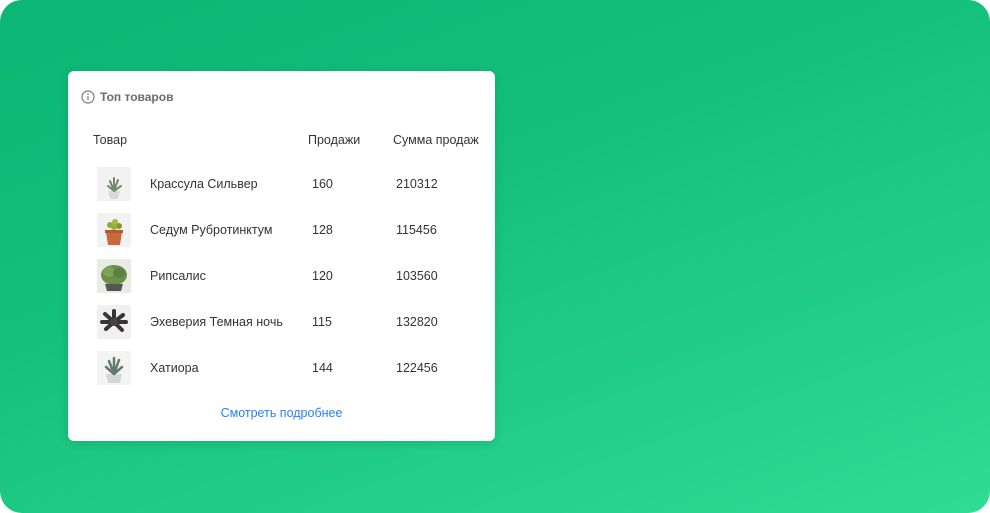  What do you see at coordinates (216, 322) in the screenshot?
I see `product-name: Эхеверия Темная ночь` at bounding box center [216, 322].